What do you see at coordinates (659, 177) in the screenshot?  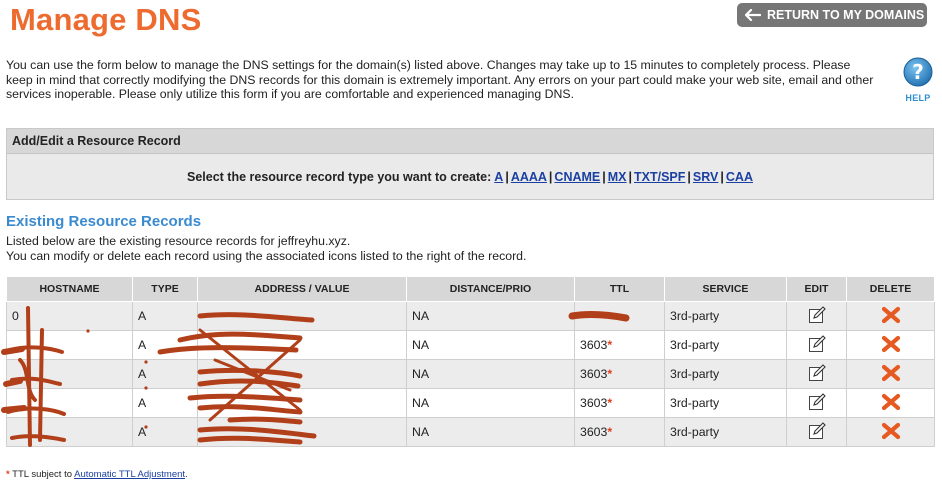 I see `record-type-link-txt-spf: TXT/SPF` at bounding box center [659, 177].